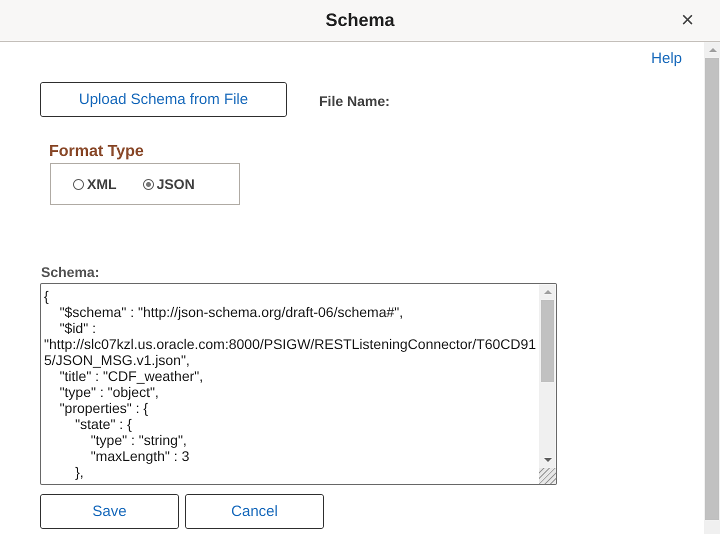  What do you see at coordinates (163, 99) in the screenshot?
I see `upload-button: Upload Schema from File` at bounding box center [163, 99].